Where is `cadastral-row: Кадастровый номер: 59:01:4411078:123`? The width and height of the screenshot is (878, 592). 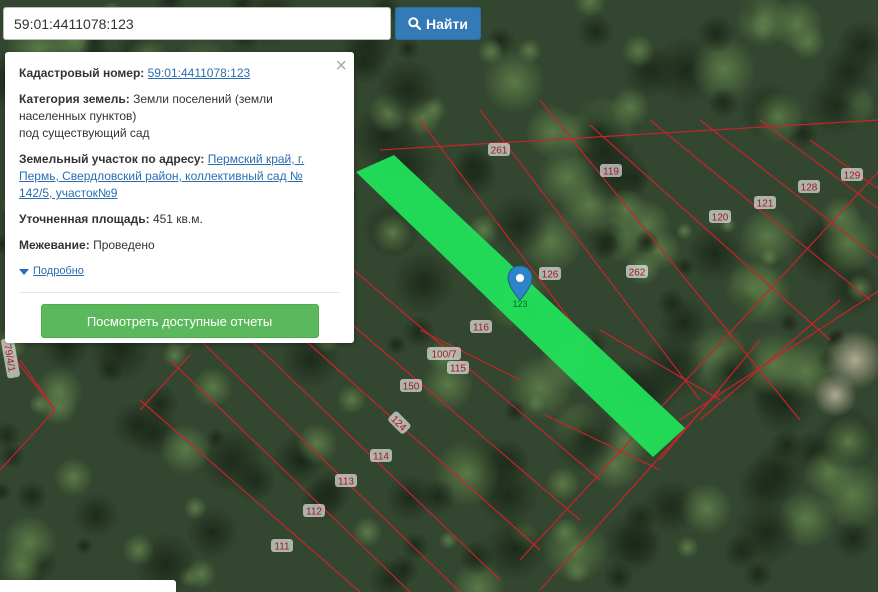 cadastral-row: Кадастровый номер: 59:01:4411078:123 is located at coordinates (179, 73).